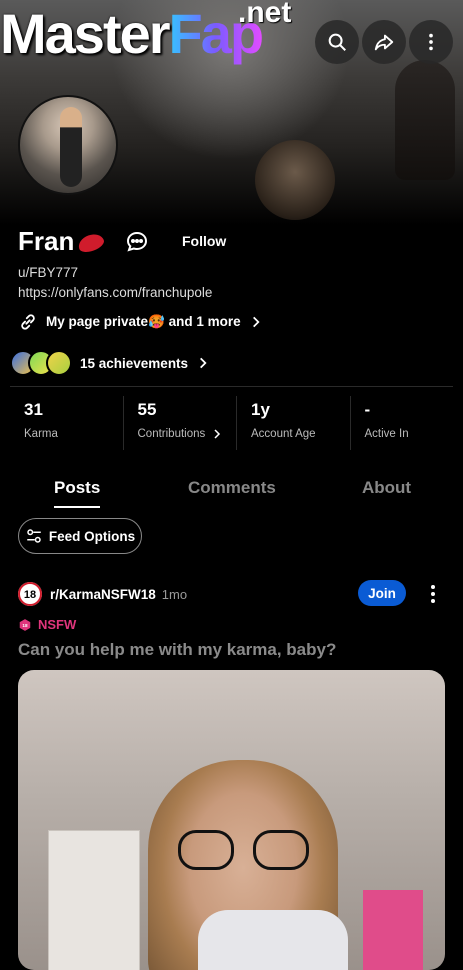 This screenshot has height=970, width=463. Describe the element at coordinates (91, 243) in the screenshot. I see `lips-emoji-icon` at that location.